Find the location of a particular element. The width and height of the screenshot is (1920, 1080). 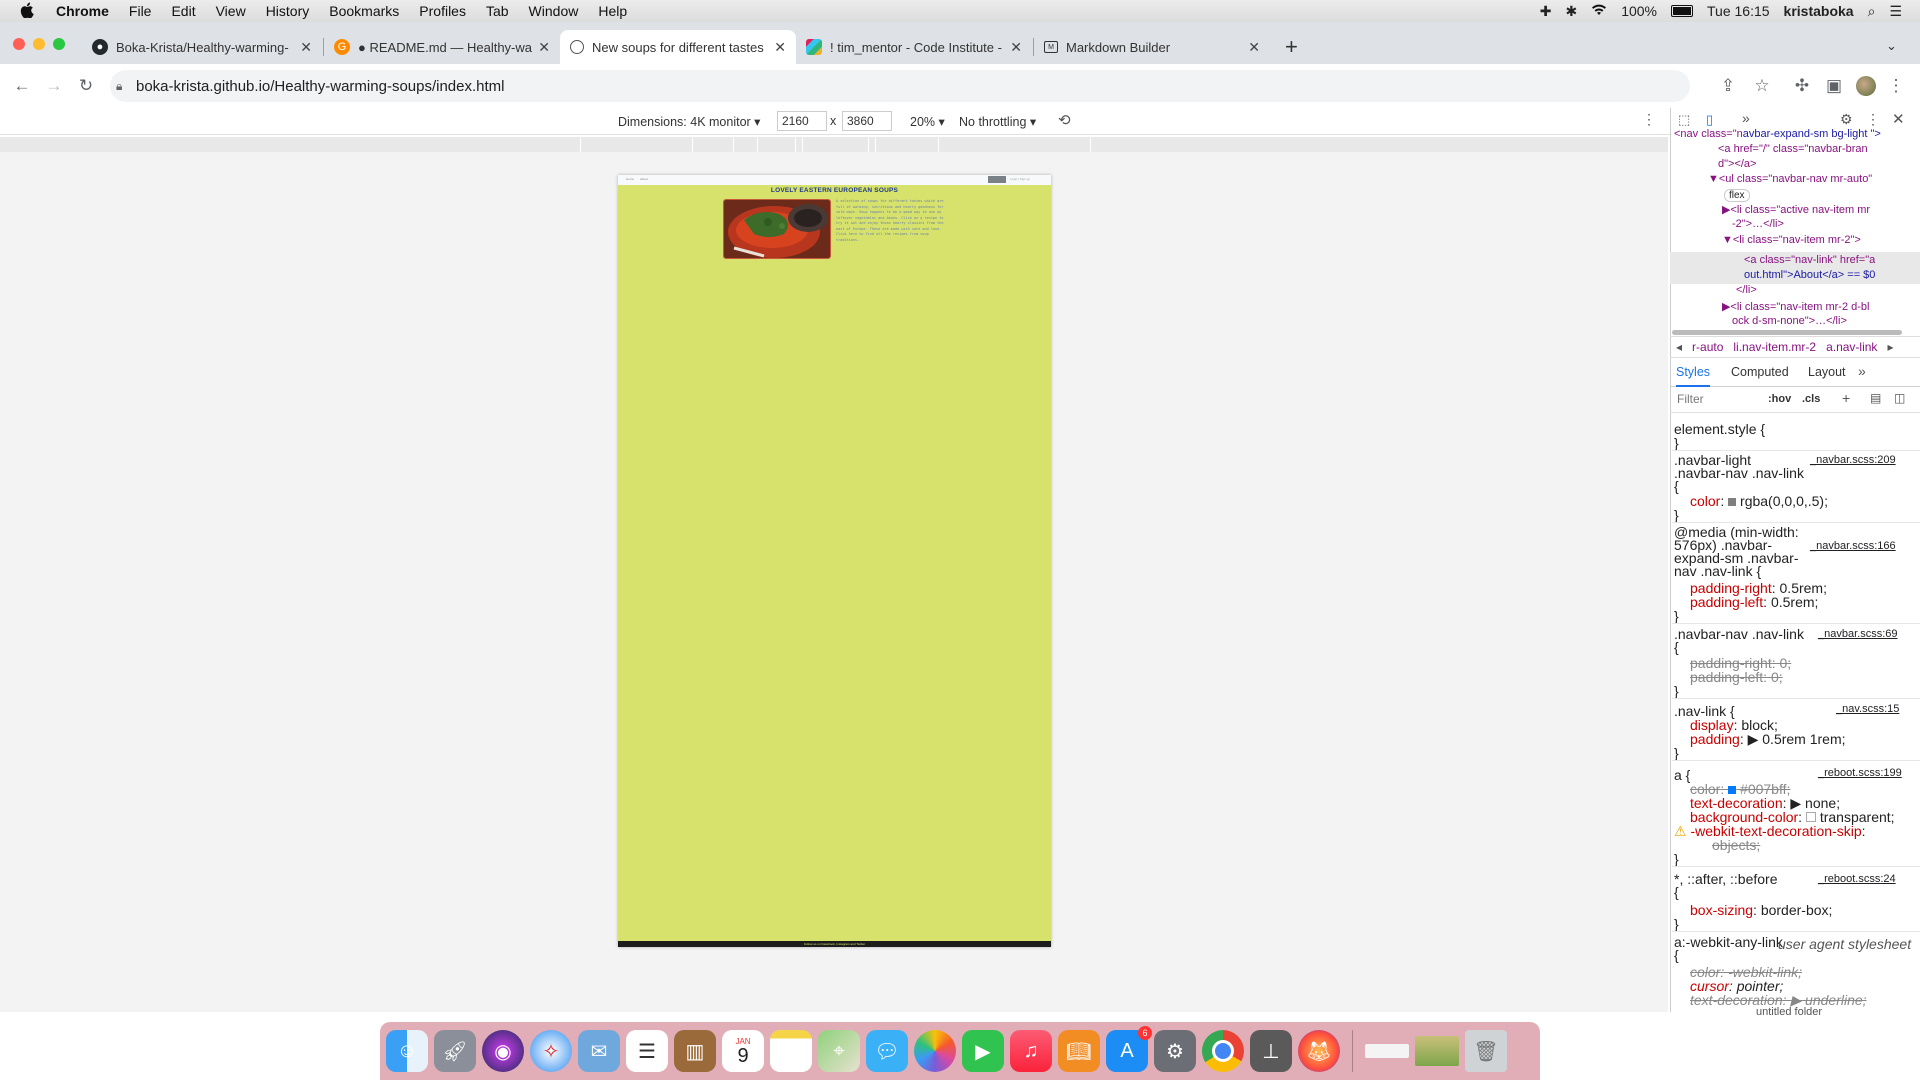

dom-line: ▼<ul class="navbar-nav mr-auto" is located at coordinates (1790, 179).